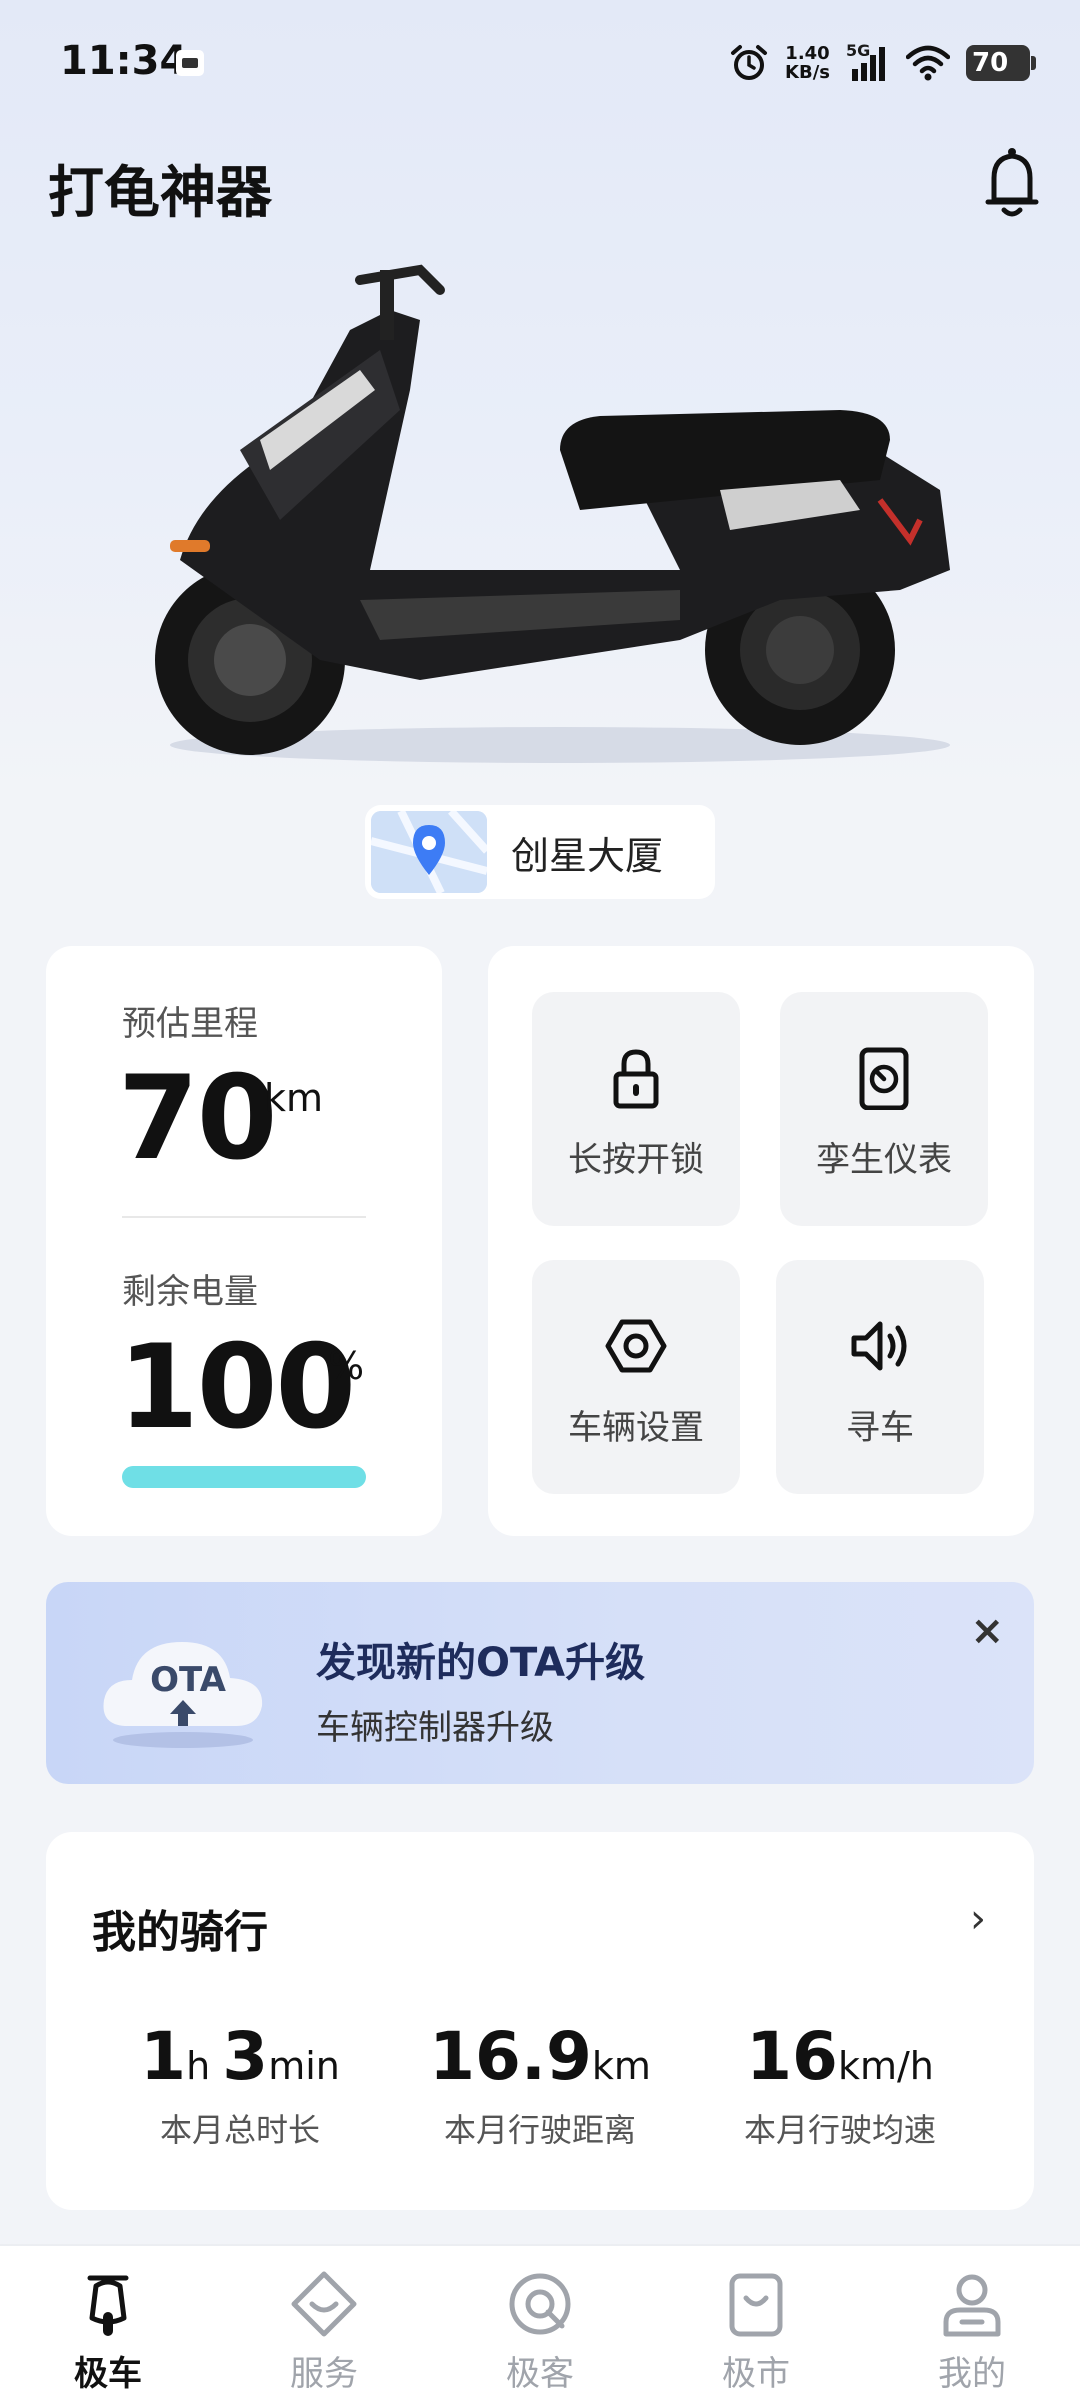 The width and height of the screenshot is (1080, 2402). I want to click on card-divider, so click(244, 1217).